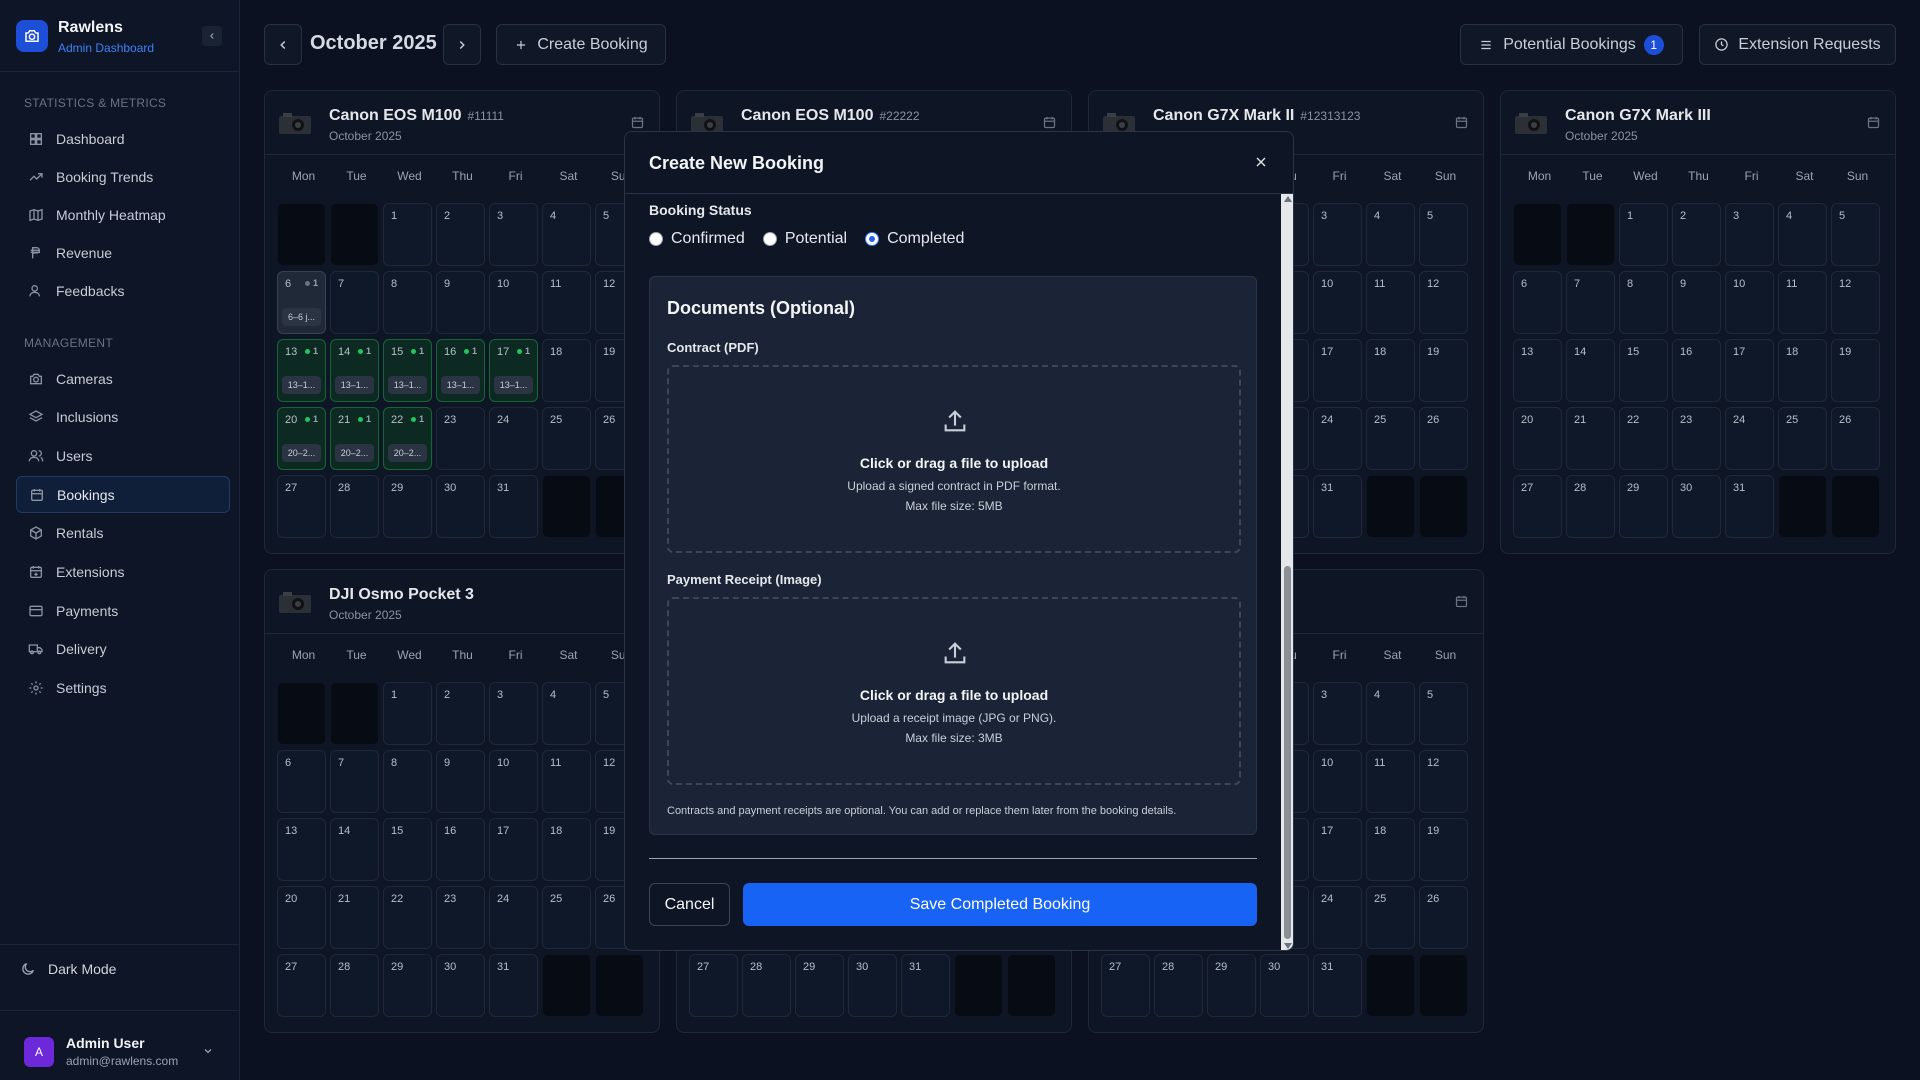 The height and width of the screenshot is (1080, 1920). What do you see at coordinates (1443, 849) in the screenshot?
I see `calendar-day-cell: 19` at bounding box center [1443, 849].